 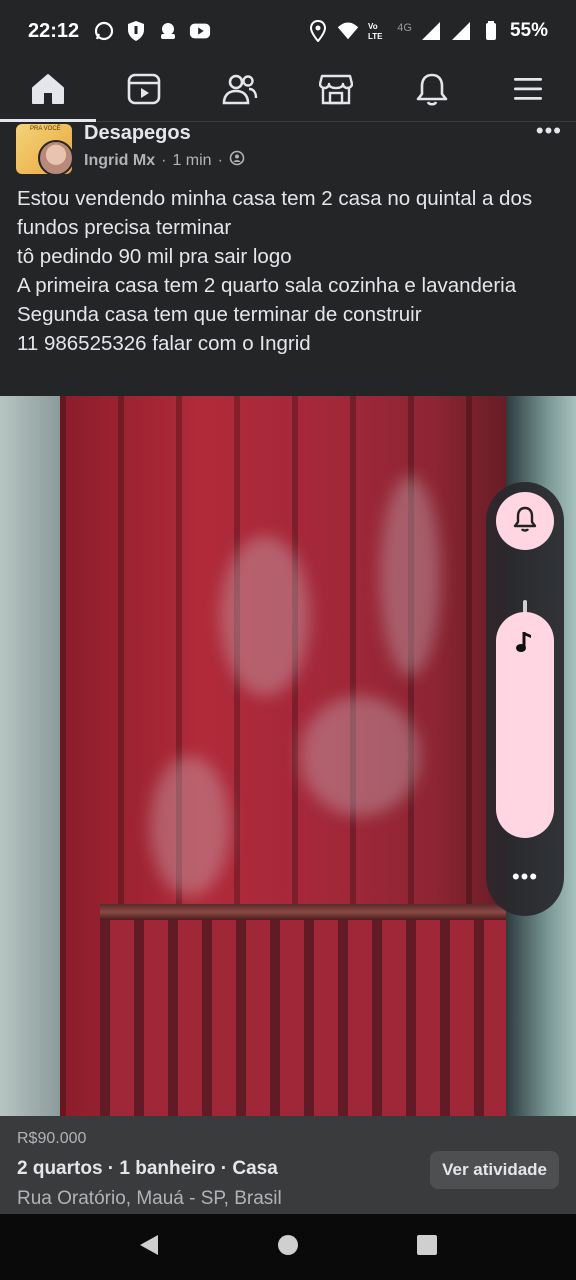 I want to click on photo-door-lower, so click(x=310, y=1018).